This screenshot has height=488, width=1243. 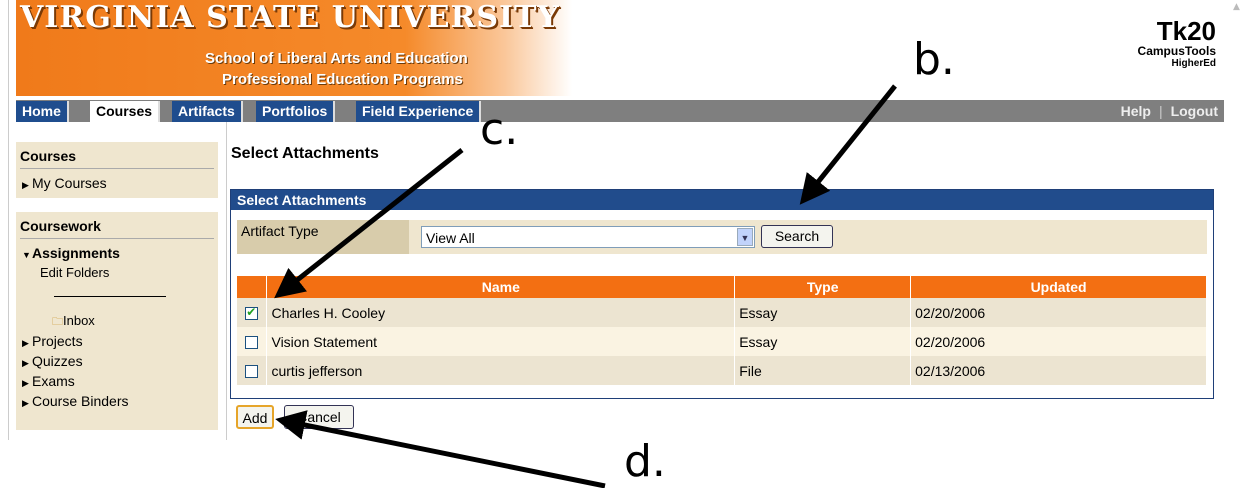 I want to click on annotation-arrow-b, so click(x=848, y=144).